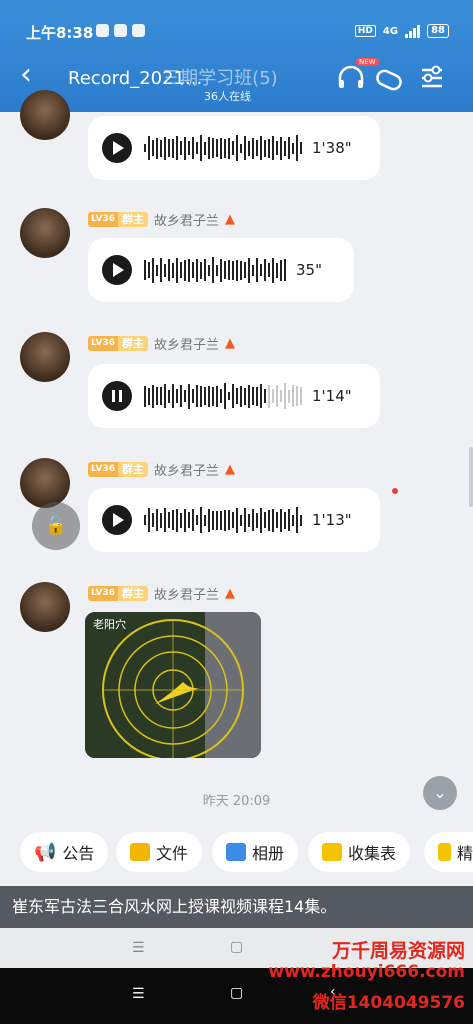 This screenshot has width=473, height=1024. I want to click on voice-message-playing: 1'14", so click(234, 396).